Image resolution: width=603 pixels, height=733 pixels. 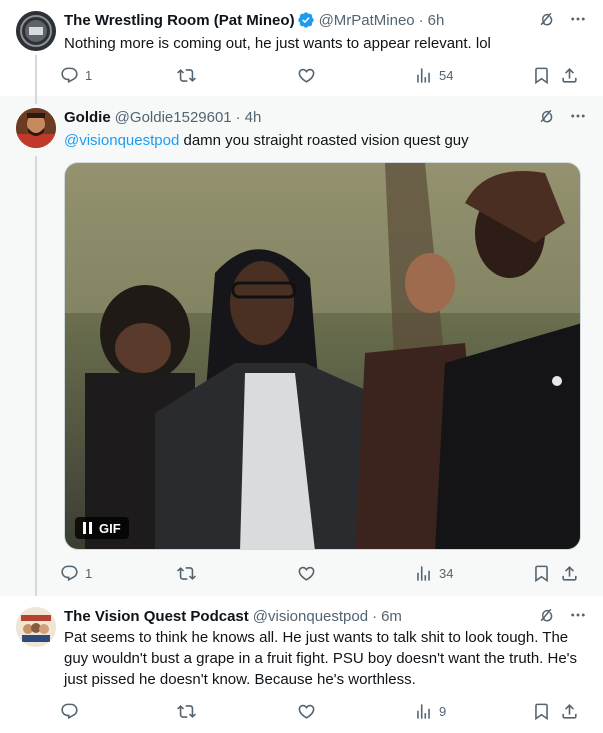 I want to click on goldie-avatar, so click(x=36, y=128).